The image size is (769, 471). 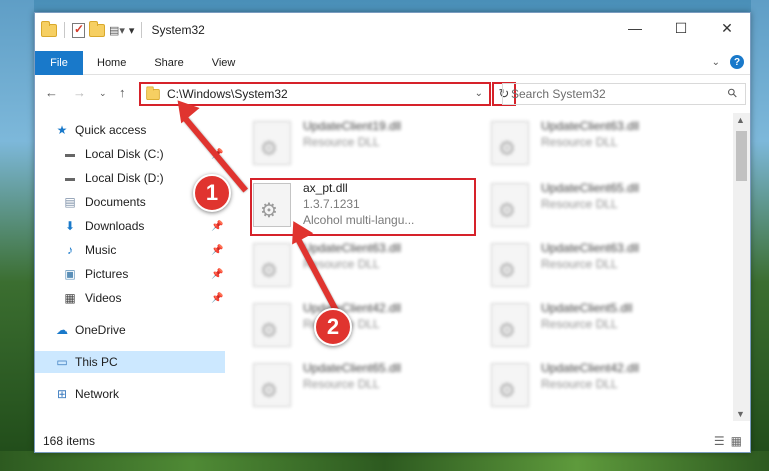 I want to click on large-icons-view-icon: ▦, so click(x=736, y=441).